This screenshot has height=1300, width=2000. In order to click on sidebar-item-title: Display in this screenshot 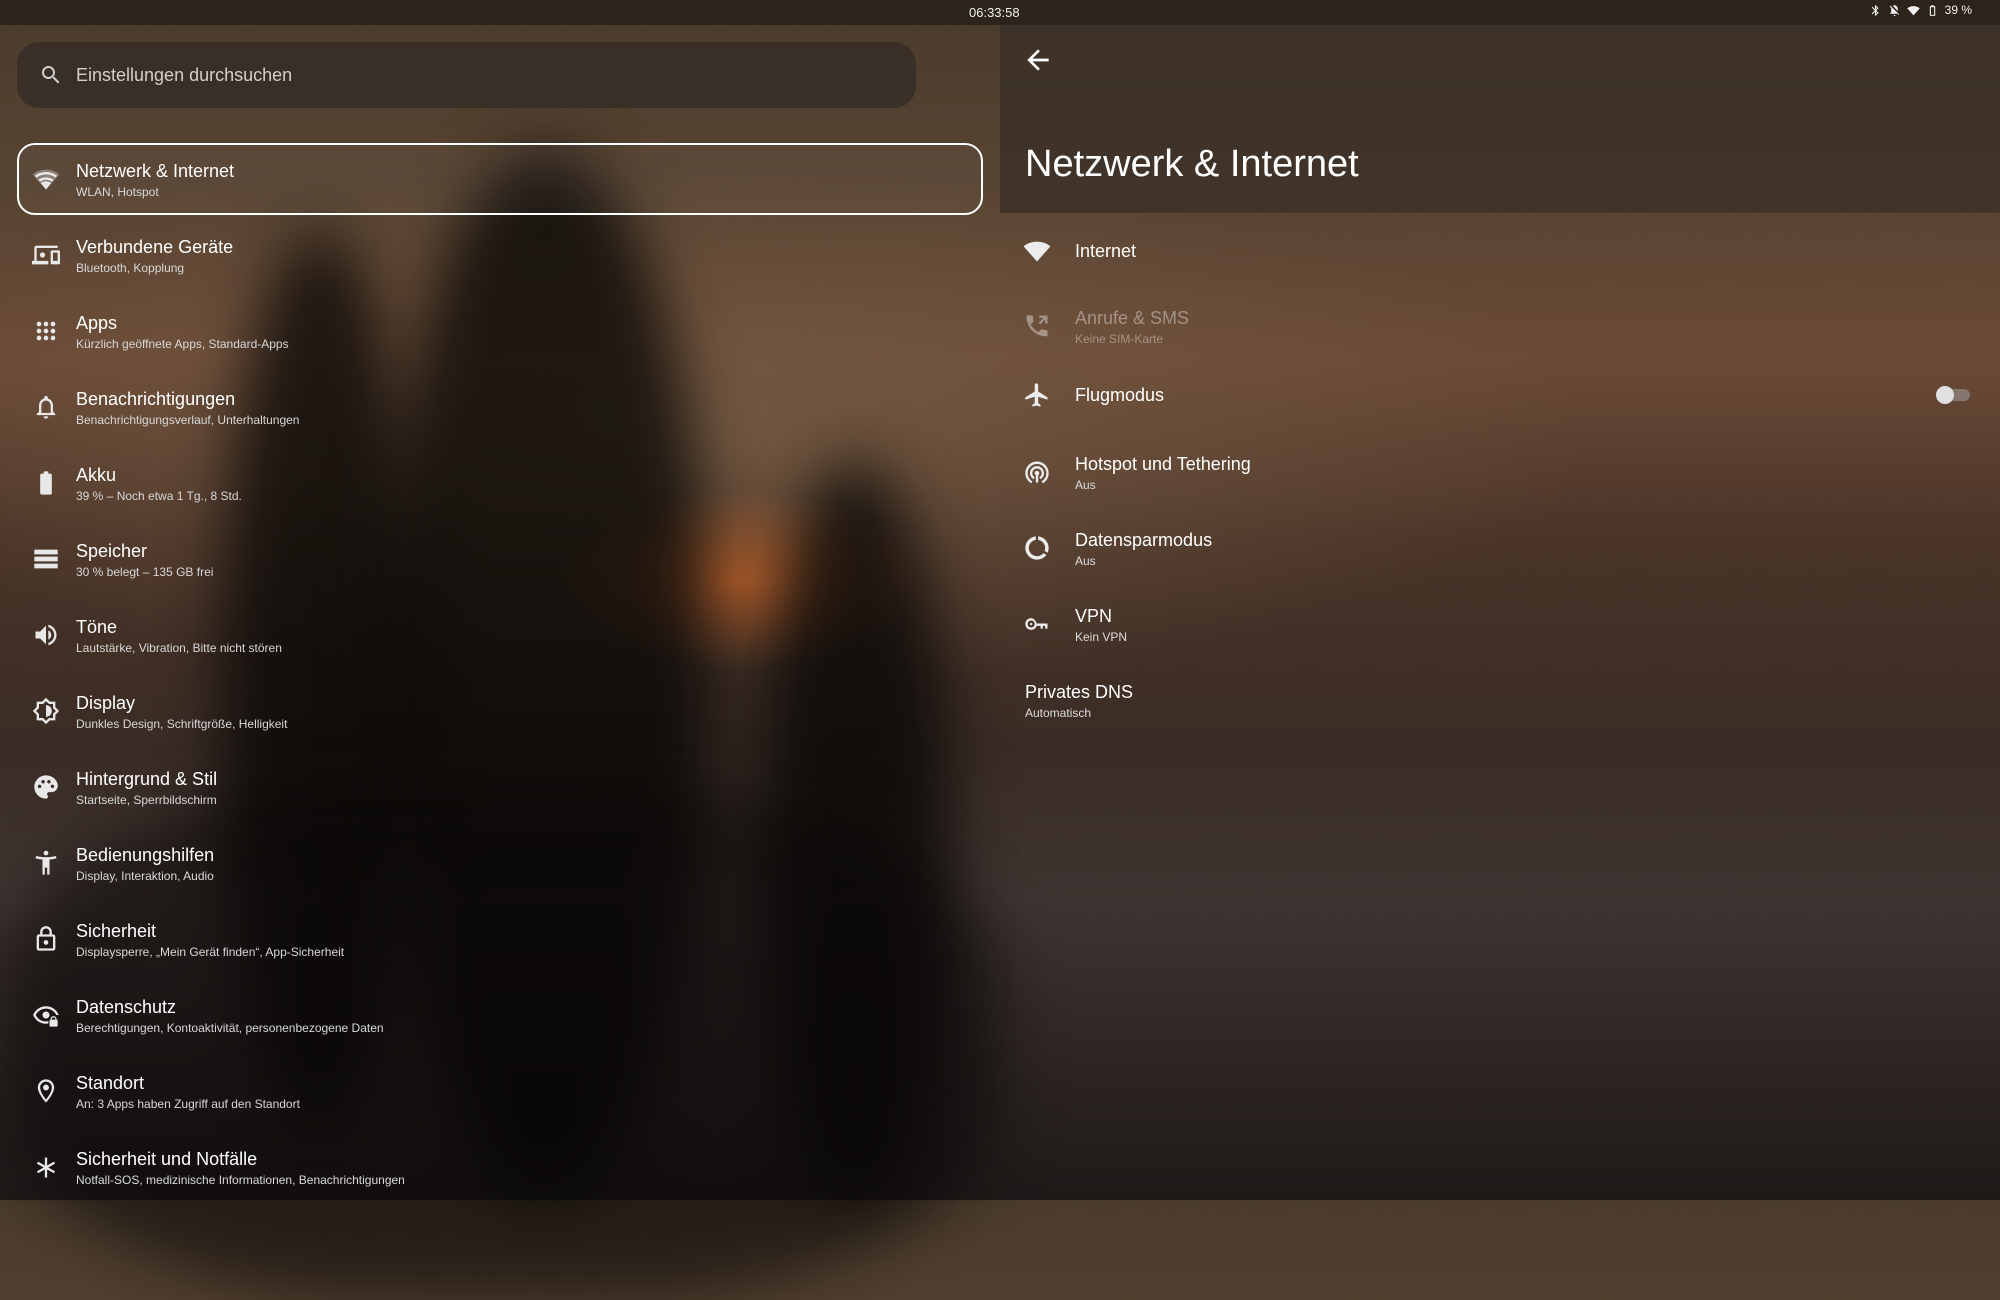, I will do `click(106, 703)`.